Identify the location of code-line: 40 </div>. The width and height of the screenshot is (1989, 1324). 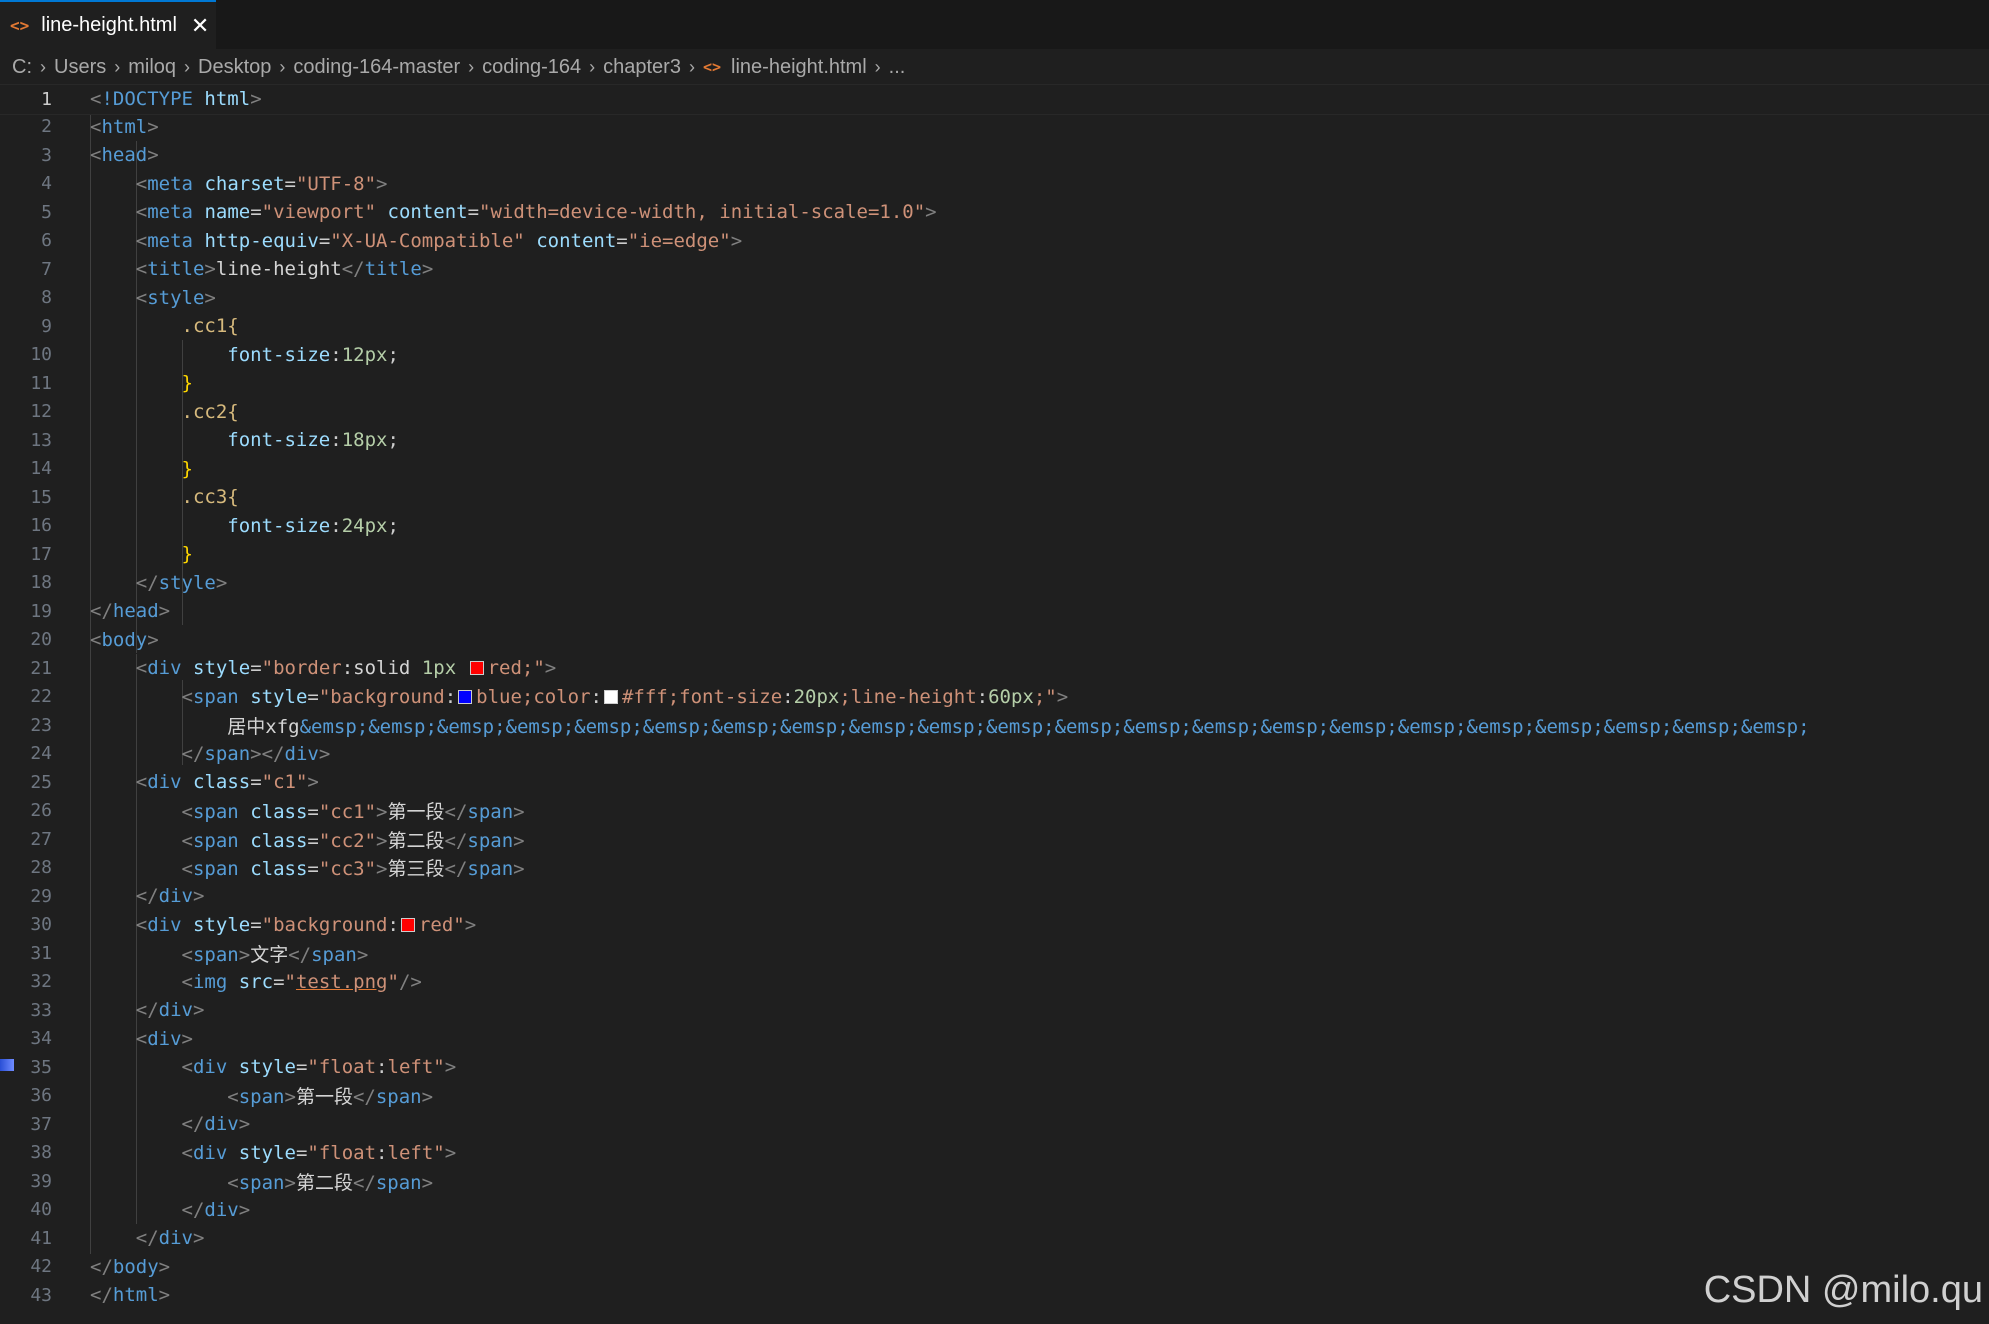
(994, 1210).